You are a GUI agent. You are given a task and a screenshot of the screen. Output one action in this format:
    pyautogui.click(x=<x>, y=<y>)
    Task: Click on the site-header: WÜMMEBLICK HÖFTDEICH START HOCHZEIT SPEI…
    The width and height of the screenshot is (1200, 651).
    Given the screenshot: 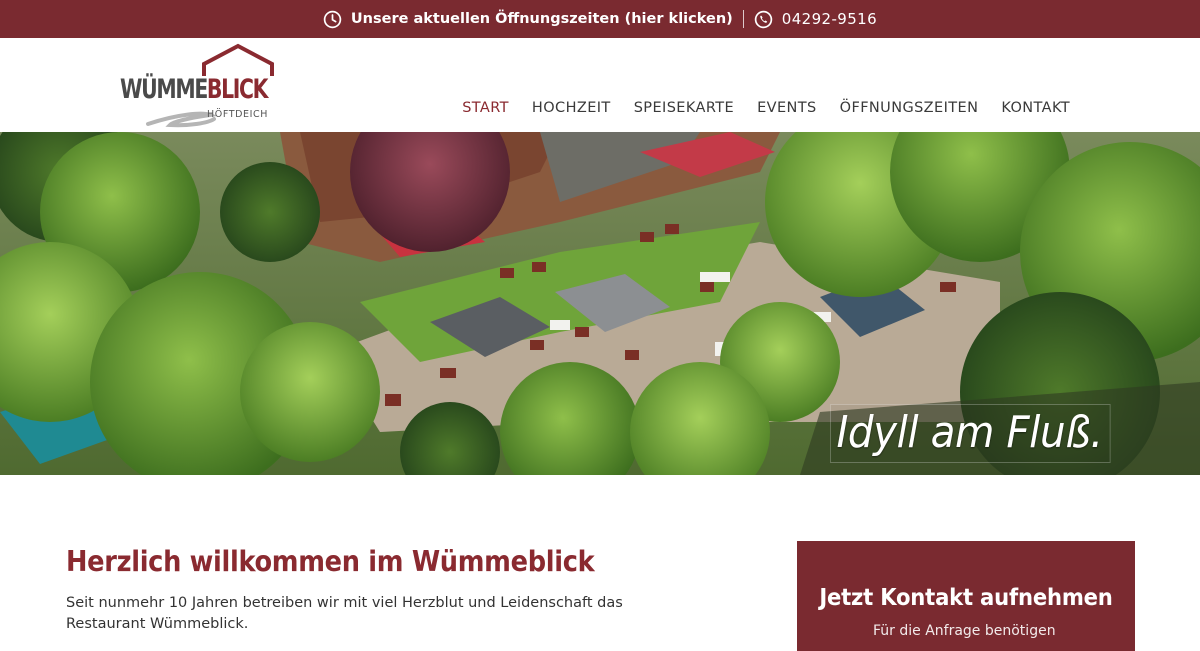 What is the action you would take?
    pyautogui.click(x=600, y=85)
    